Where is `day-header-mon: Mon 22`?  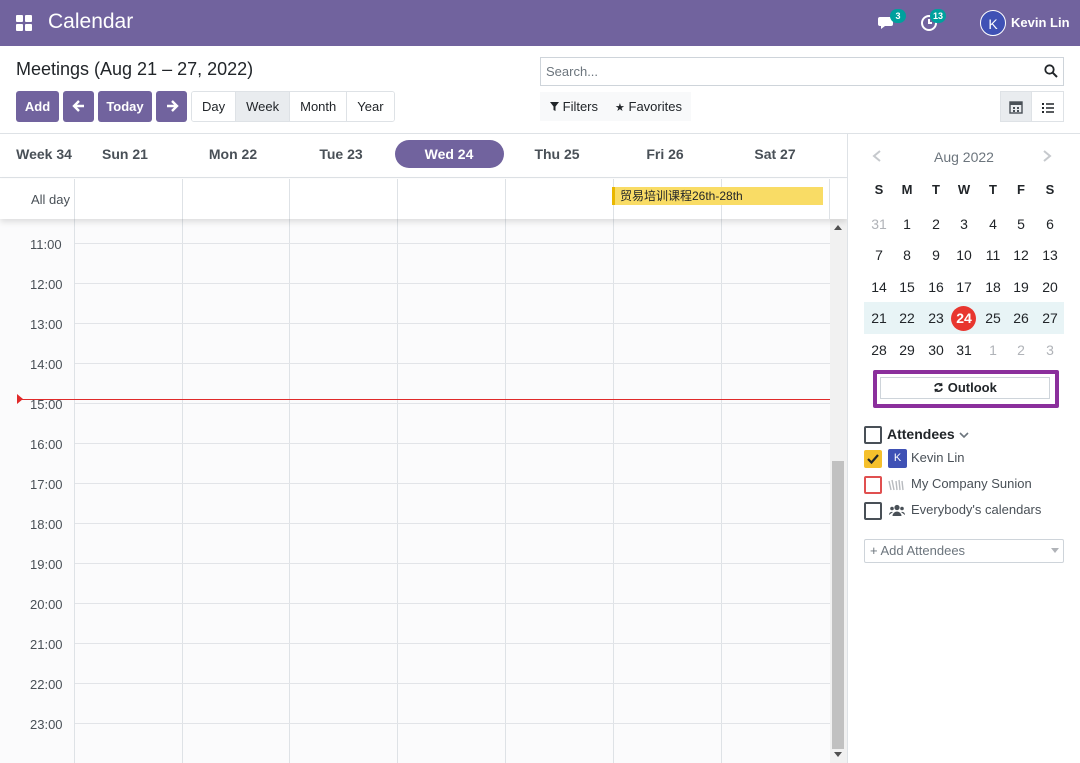
day-header-mon: Mon 22 is located at coordinates (233, 154).